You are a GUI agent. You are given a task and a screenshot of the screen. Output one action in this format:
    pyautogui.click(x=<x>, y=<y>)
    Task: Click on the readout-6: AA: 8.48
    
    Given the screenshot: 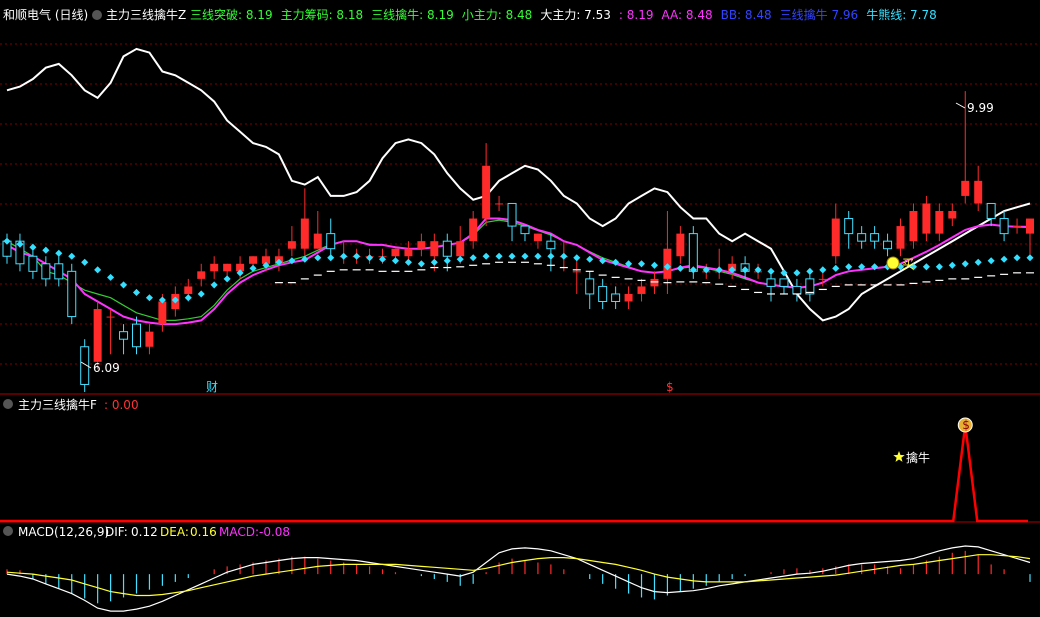 What is the action you would take?
    pyautogui.click(x=686, y=15)
    